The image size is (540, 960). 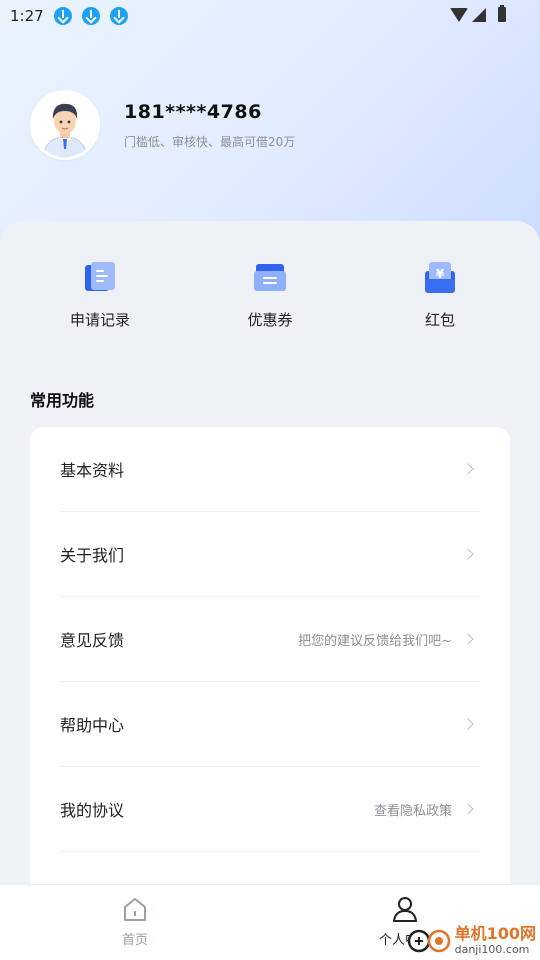 What do you see at coordinates (502, 13) in the screenshot?
I see `battery-icon` at bounding box center [502, 13].